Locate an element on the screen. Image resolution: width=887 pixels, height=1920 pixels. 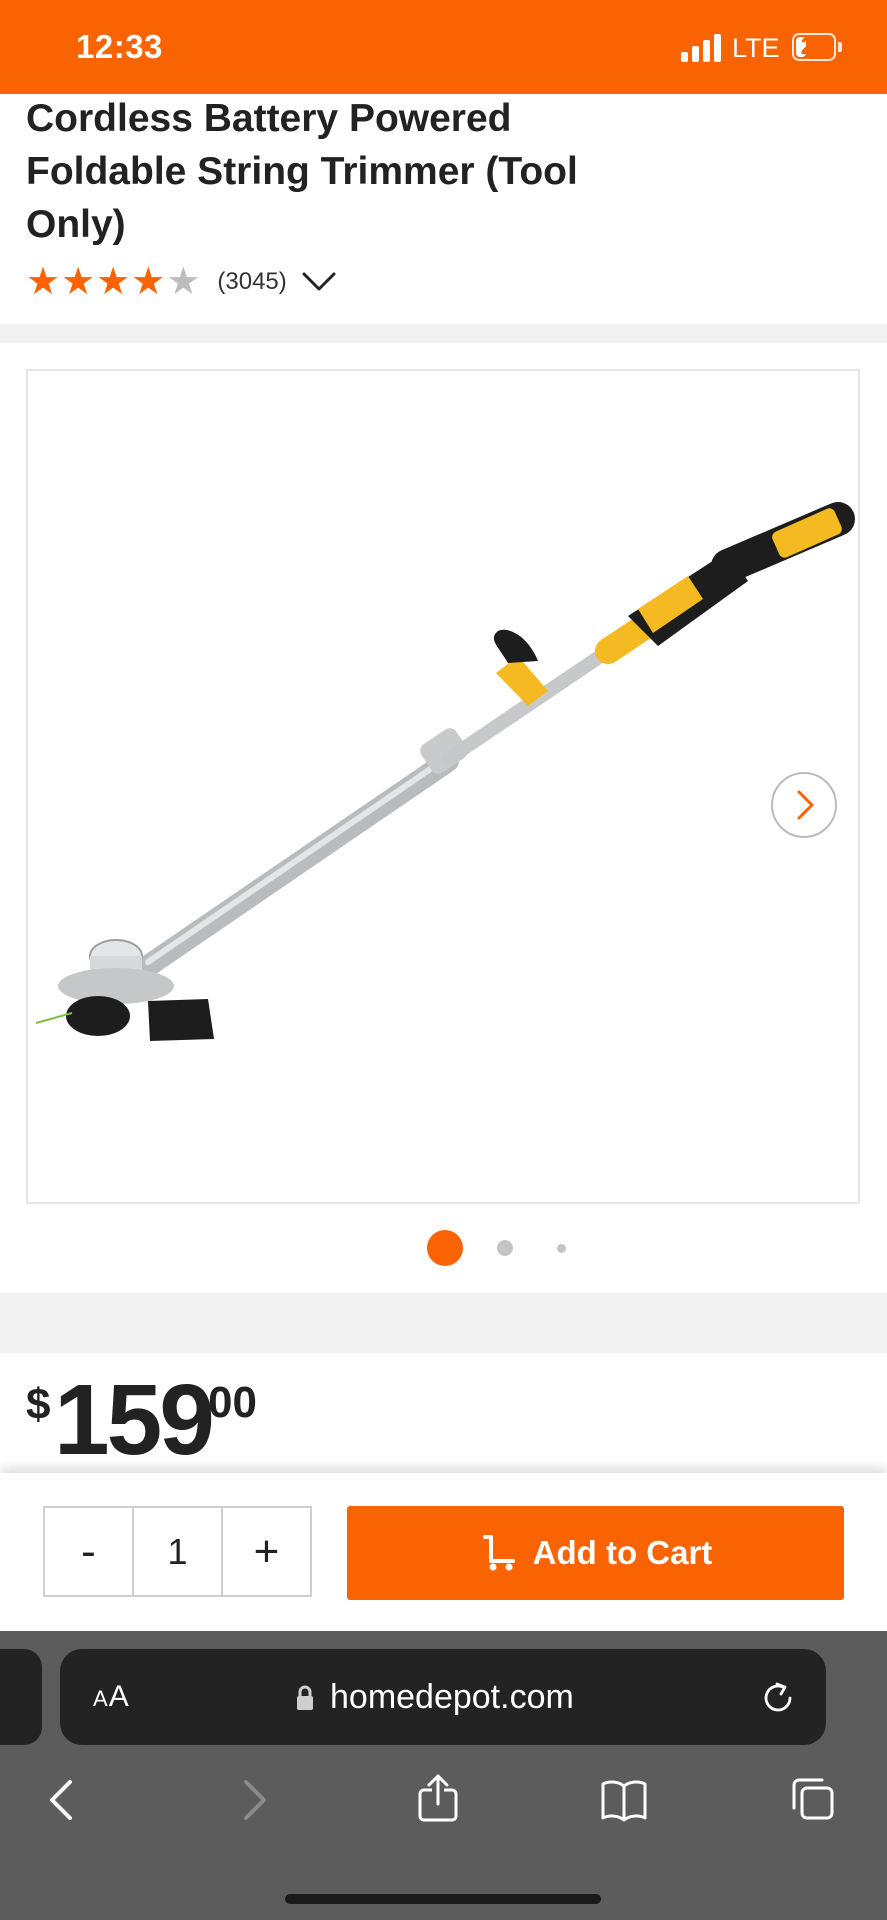
lock-icon is located at coordinates (305, 1697).